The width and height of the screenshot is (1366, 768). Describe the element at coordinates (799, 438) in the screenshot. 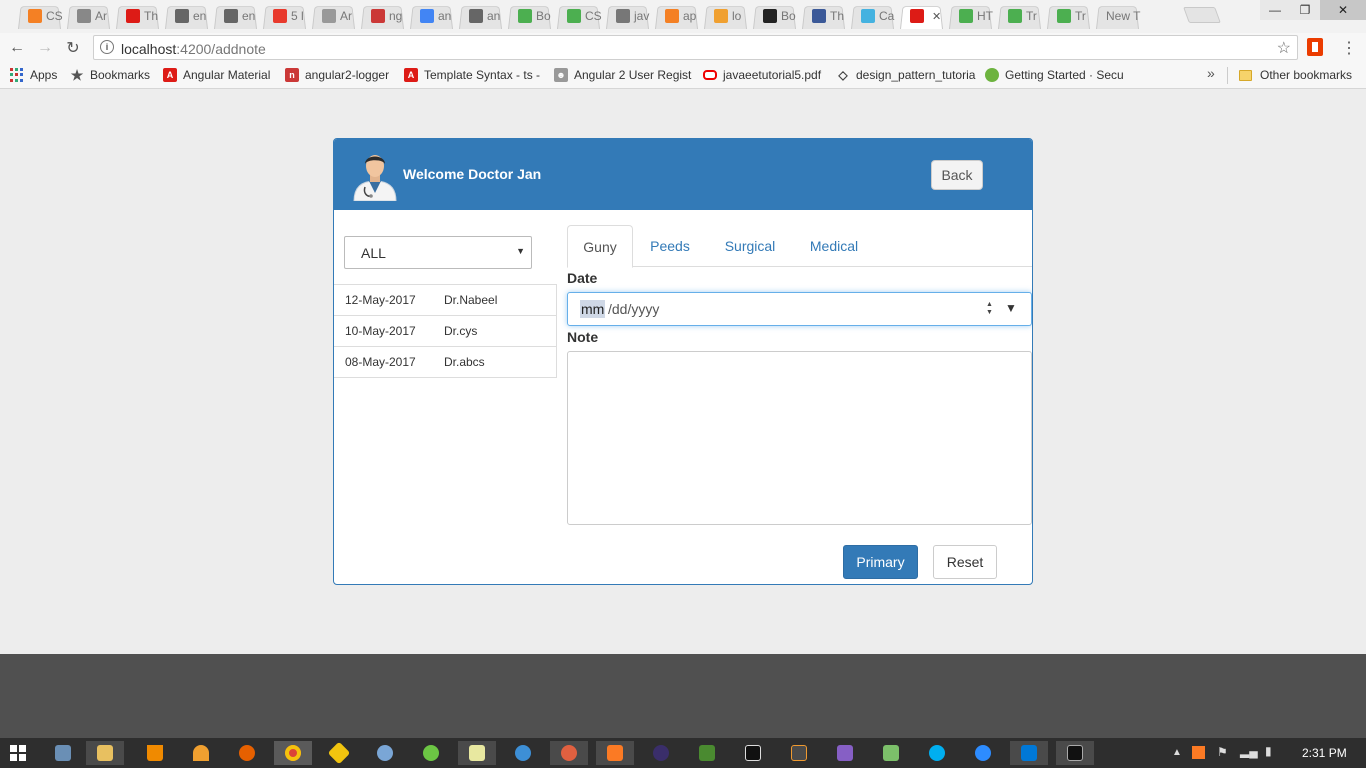

I see `note-textarea` at that location.